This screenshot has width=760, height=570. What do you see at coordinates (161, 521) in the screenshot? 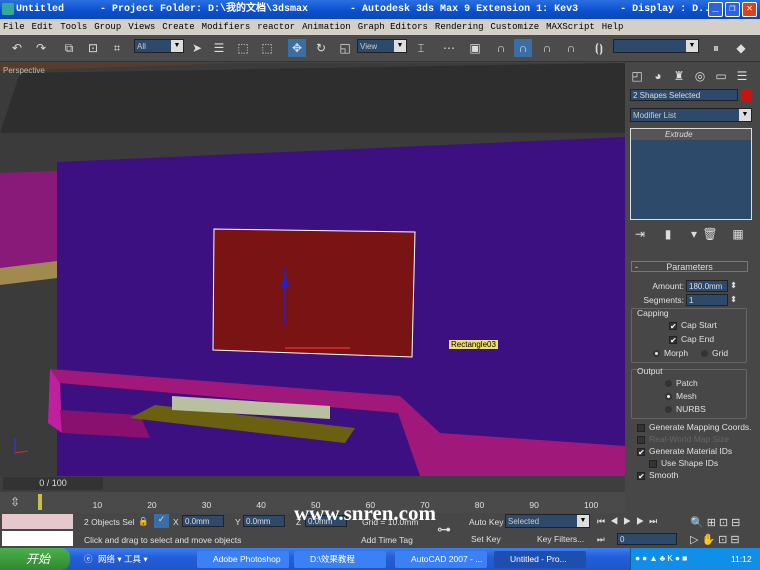
I see `absolute-mode-icon: ✓` at bounding box center [161, 521].